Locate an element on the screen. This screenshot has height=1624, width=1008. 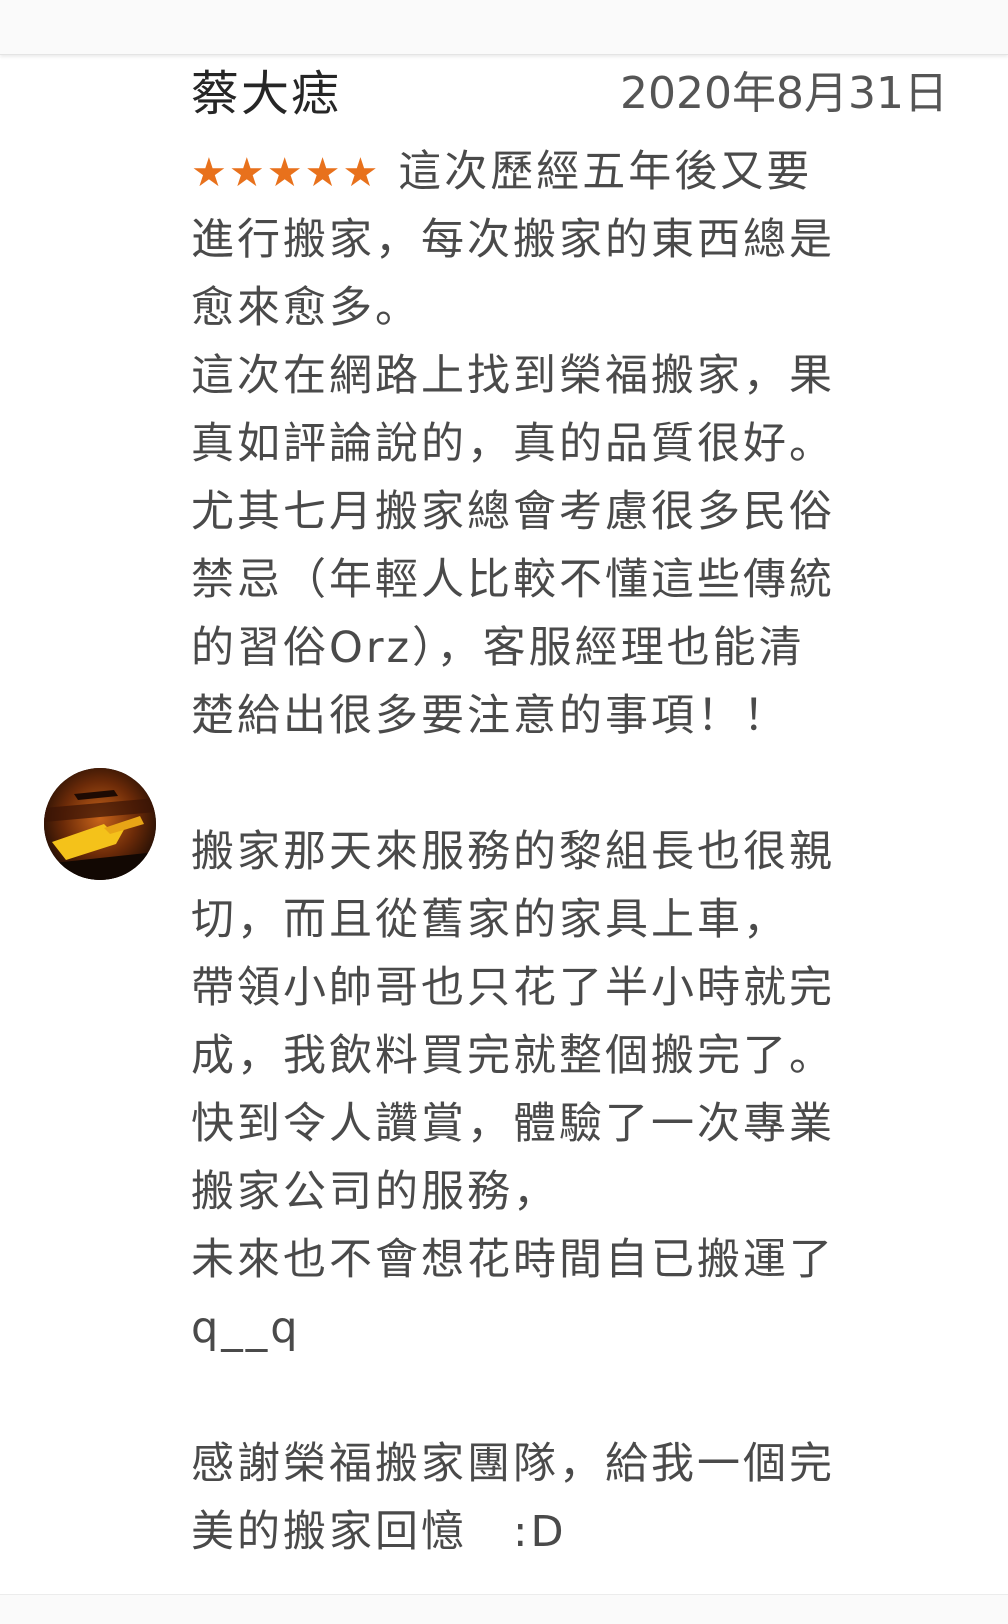
review-line: ★★★★★ 這次歷經五年後又要 is located at coordinates (571, 172).